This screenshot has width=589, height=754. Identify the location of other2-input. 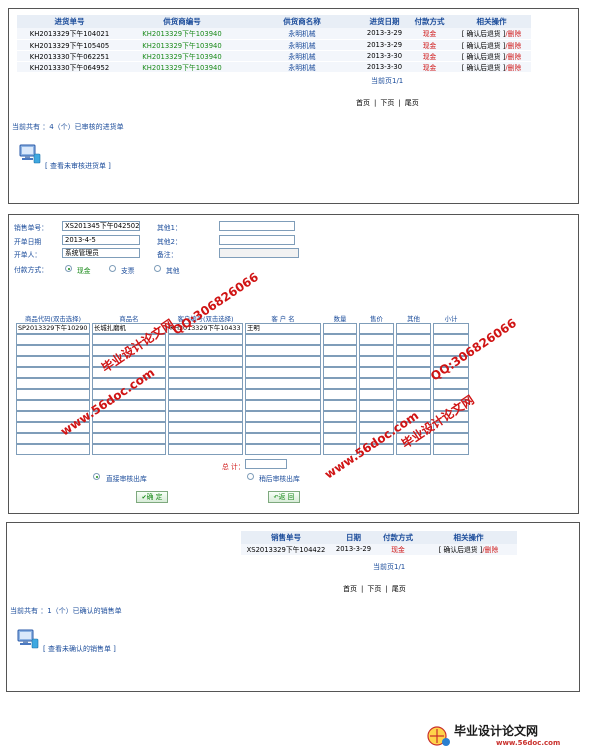
(257, 240).